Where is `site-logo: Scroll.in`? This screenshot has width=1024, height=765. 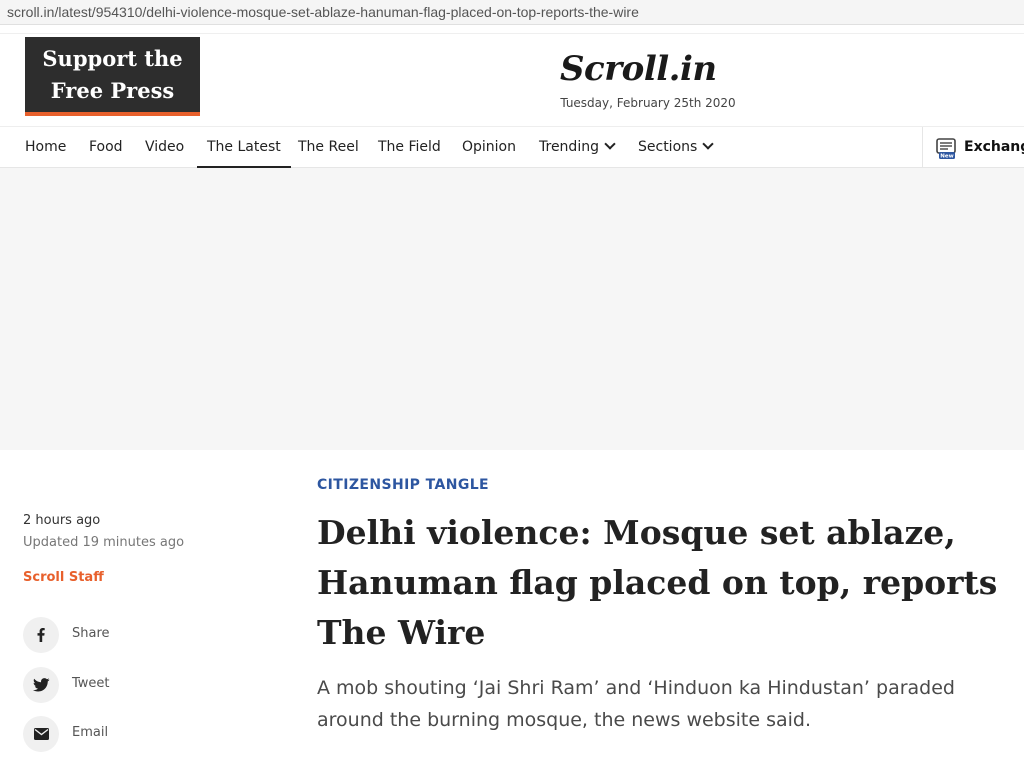 site-logo: Scroll.in is located at coordinates (649, 69).